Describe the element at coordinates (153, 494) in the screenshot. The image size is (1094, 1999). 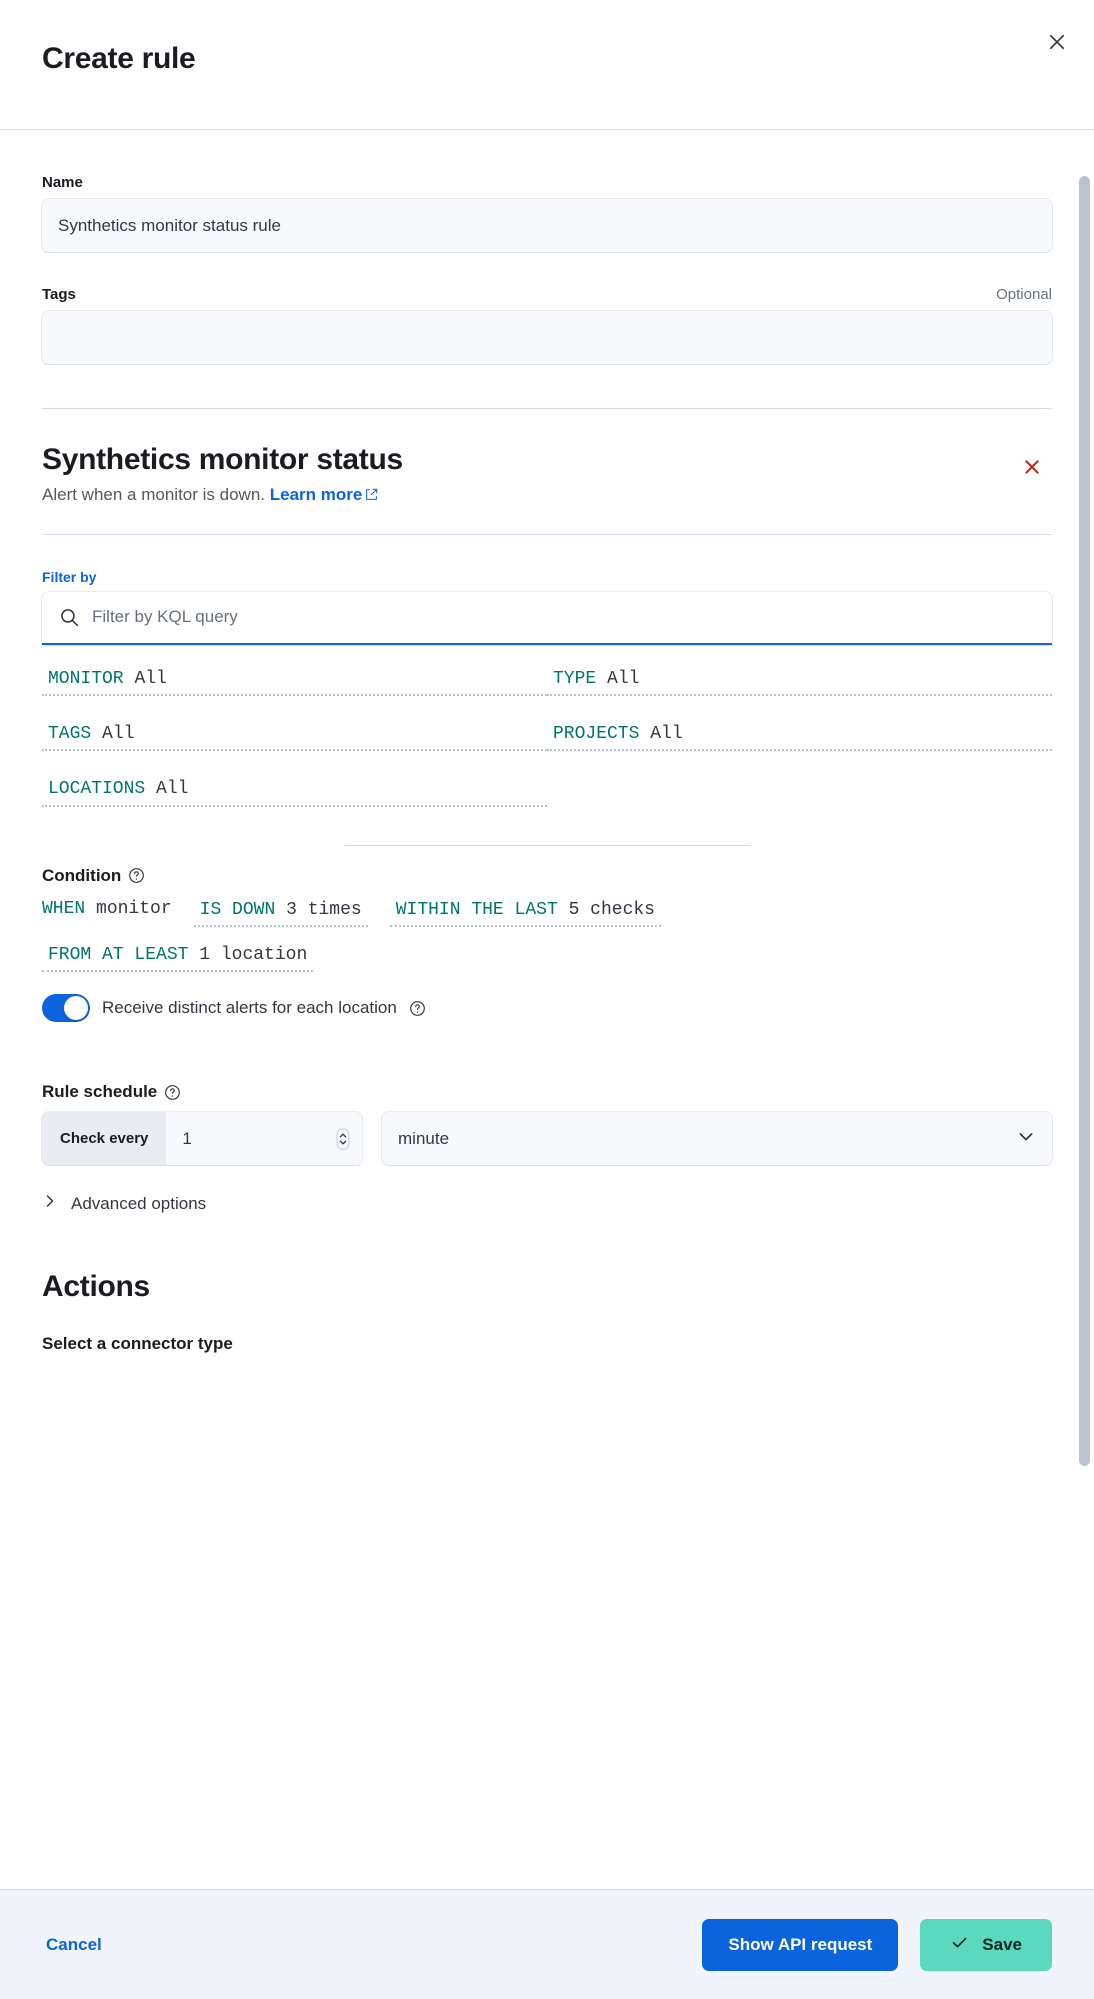
I see `rule-type-description-text: Alert when a monitor is down.` at that location.